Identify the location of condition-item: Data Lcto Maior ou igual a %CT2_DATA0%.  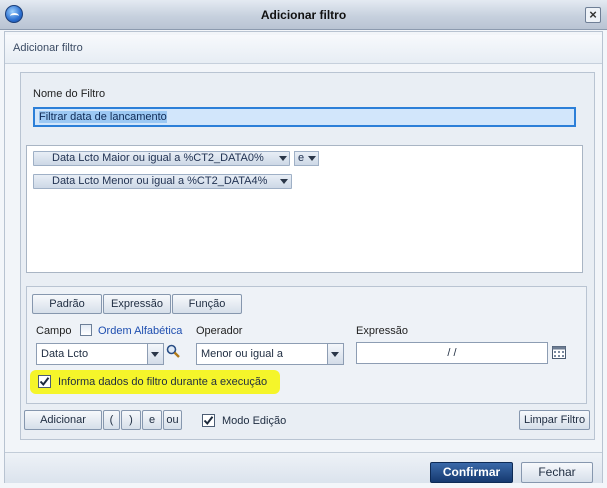
(161, 158).